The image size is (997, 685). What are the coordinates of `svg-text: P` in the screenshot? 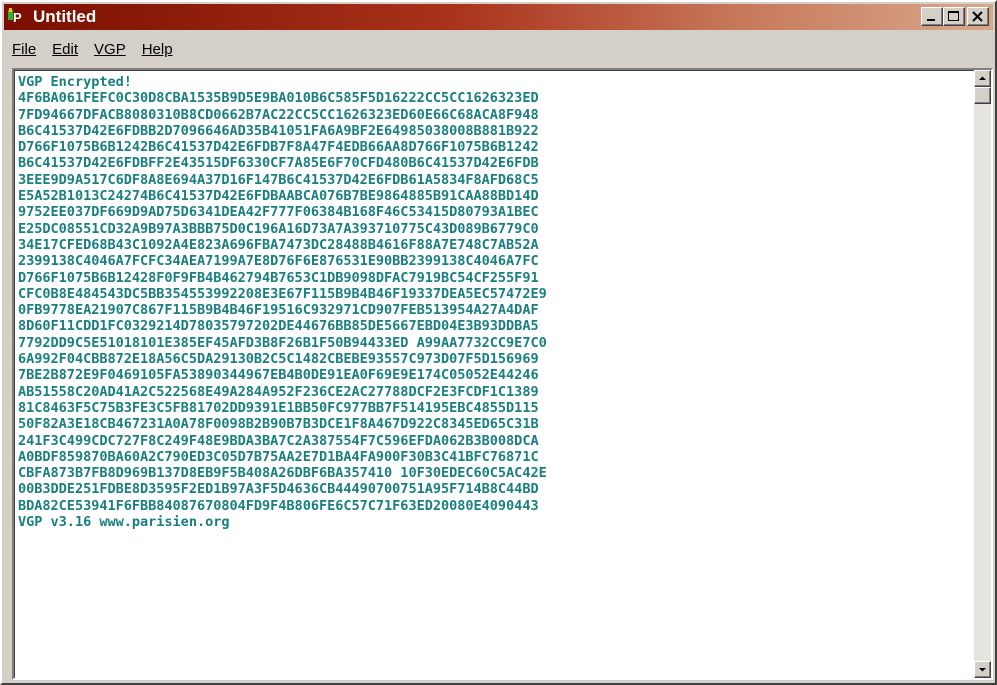 It's located at (17, 17).